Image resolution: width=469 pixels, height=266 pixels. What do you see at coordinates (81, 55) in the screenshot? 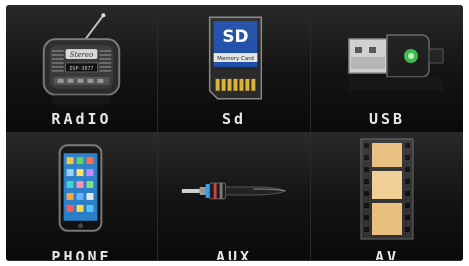
I see `radio-badge-text: Stereo` at bounding box center [81, 55].